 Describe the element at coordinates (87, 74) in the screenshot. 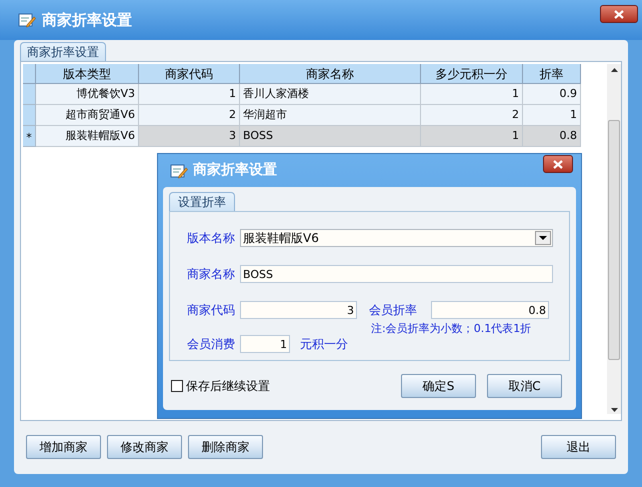

I see `column-header: 版本类型` at that location.